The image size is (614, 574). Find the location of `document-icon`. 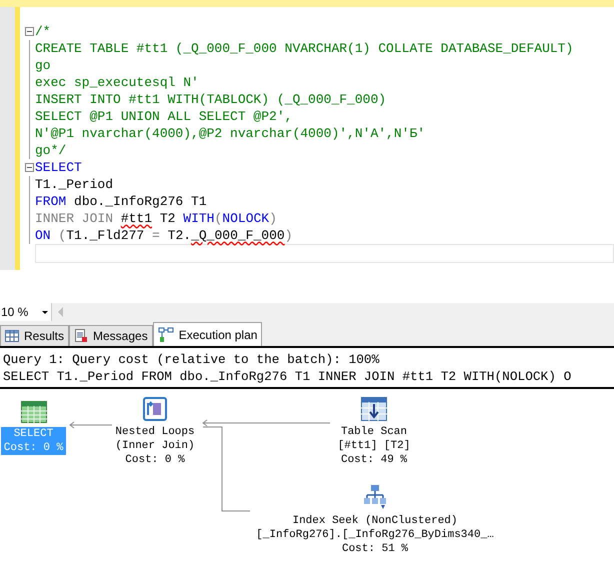

document-icon is located at coordinates (81, 336).